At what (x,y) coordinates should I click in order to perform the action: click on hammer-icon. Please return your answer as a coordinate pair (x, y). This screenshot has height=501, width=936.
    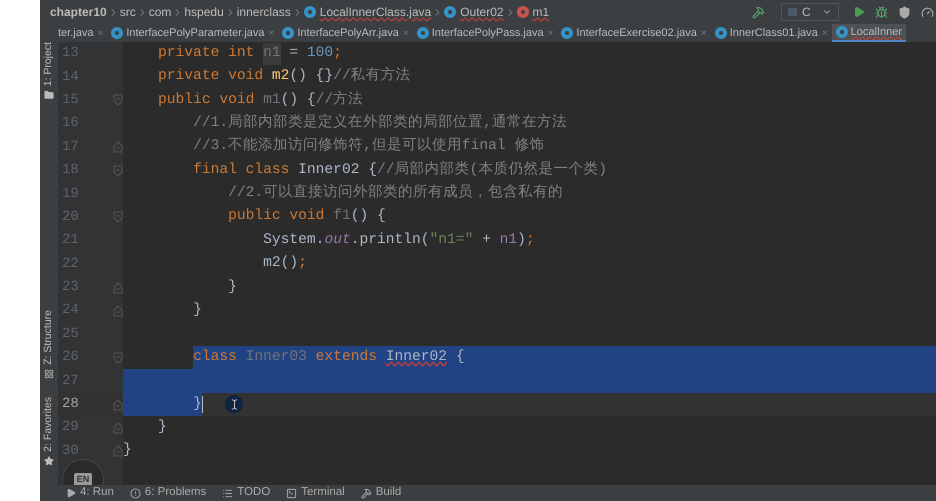
    Looking at the image, I should click on (366, 493).